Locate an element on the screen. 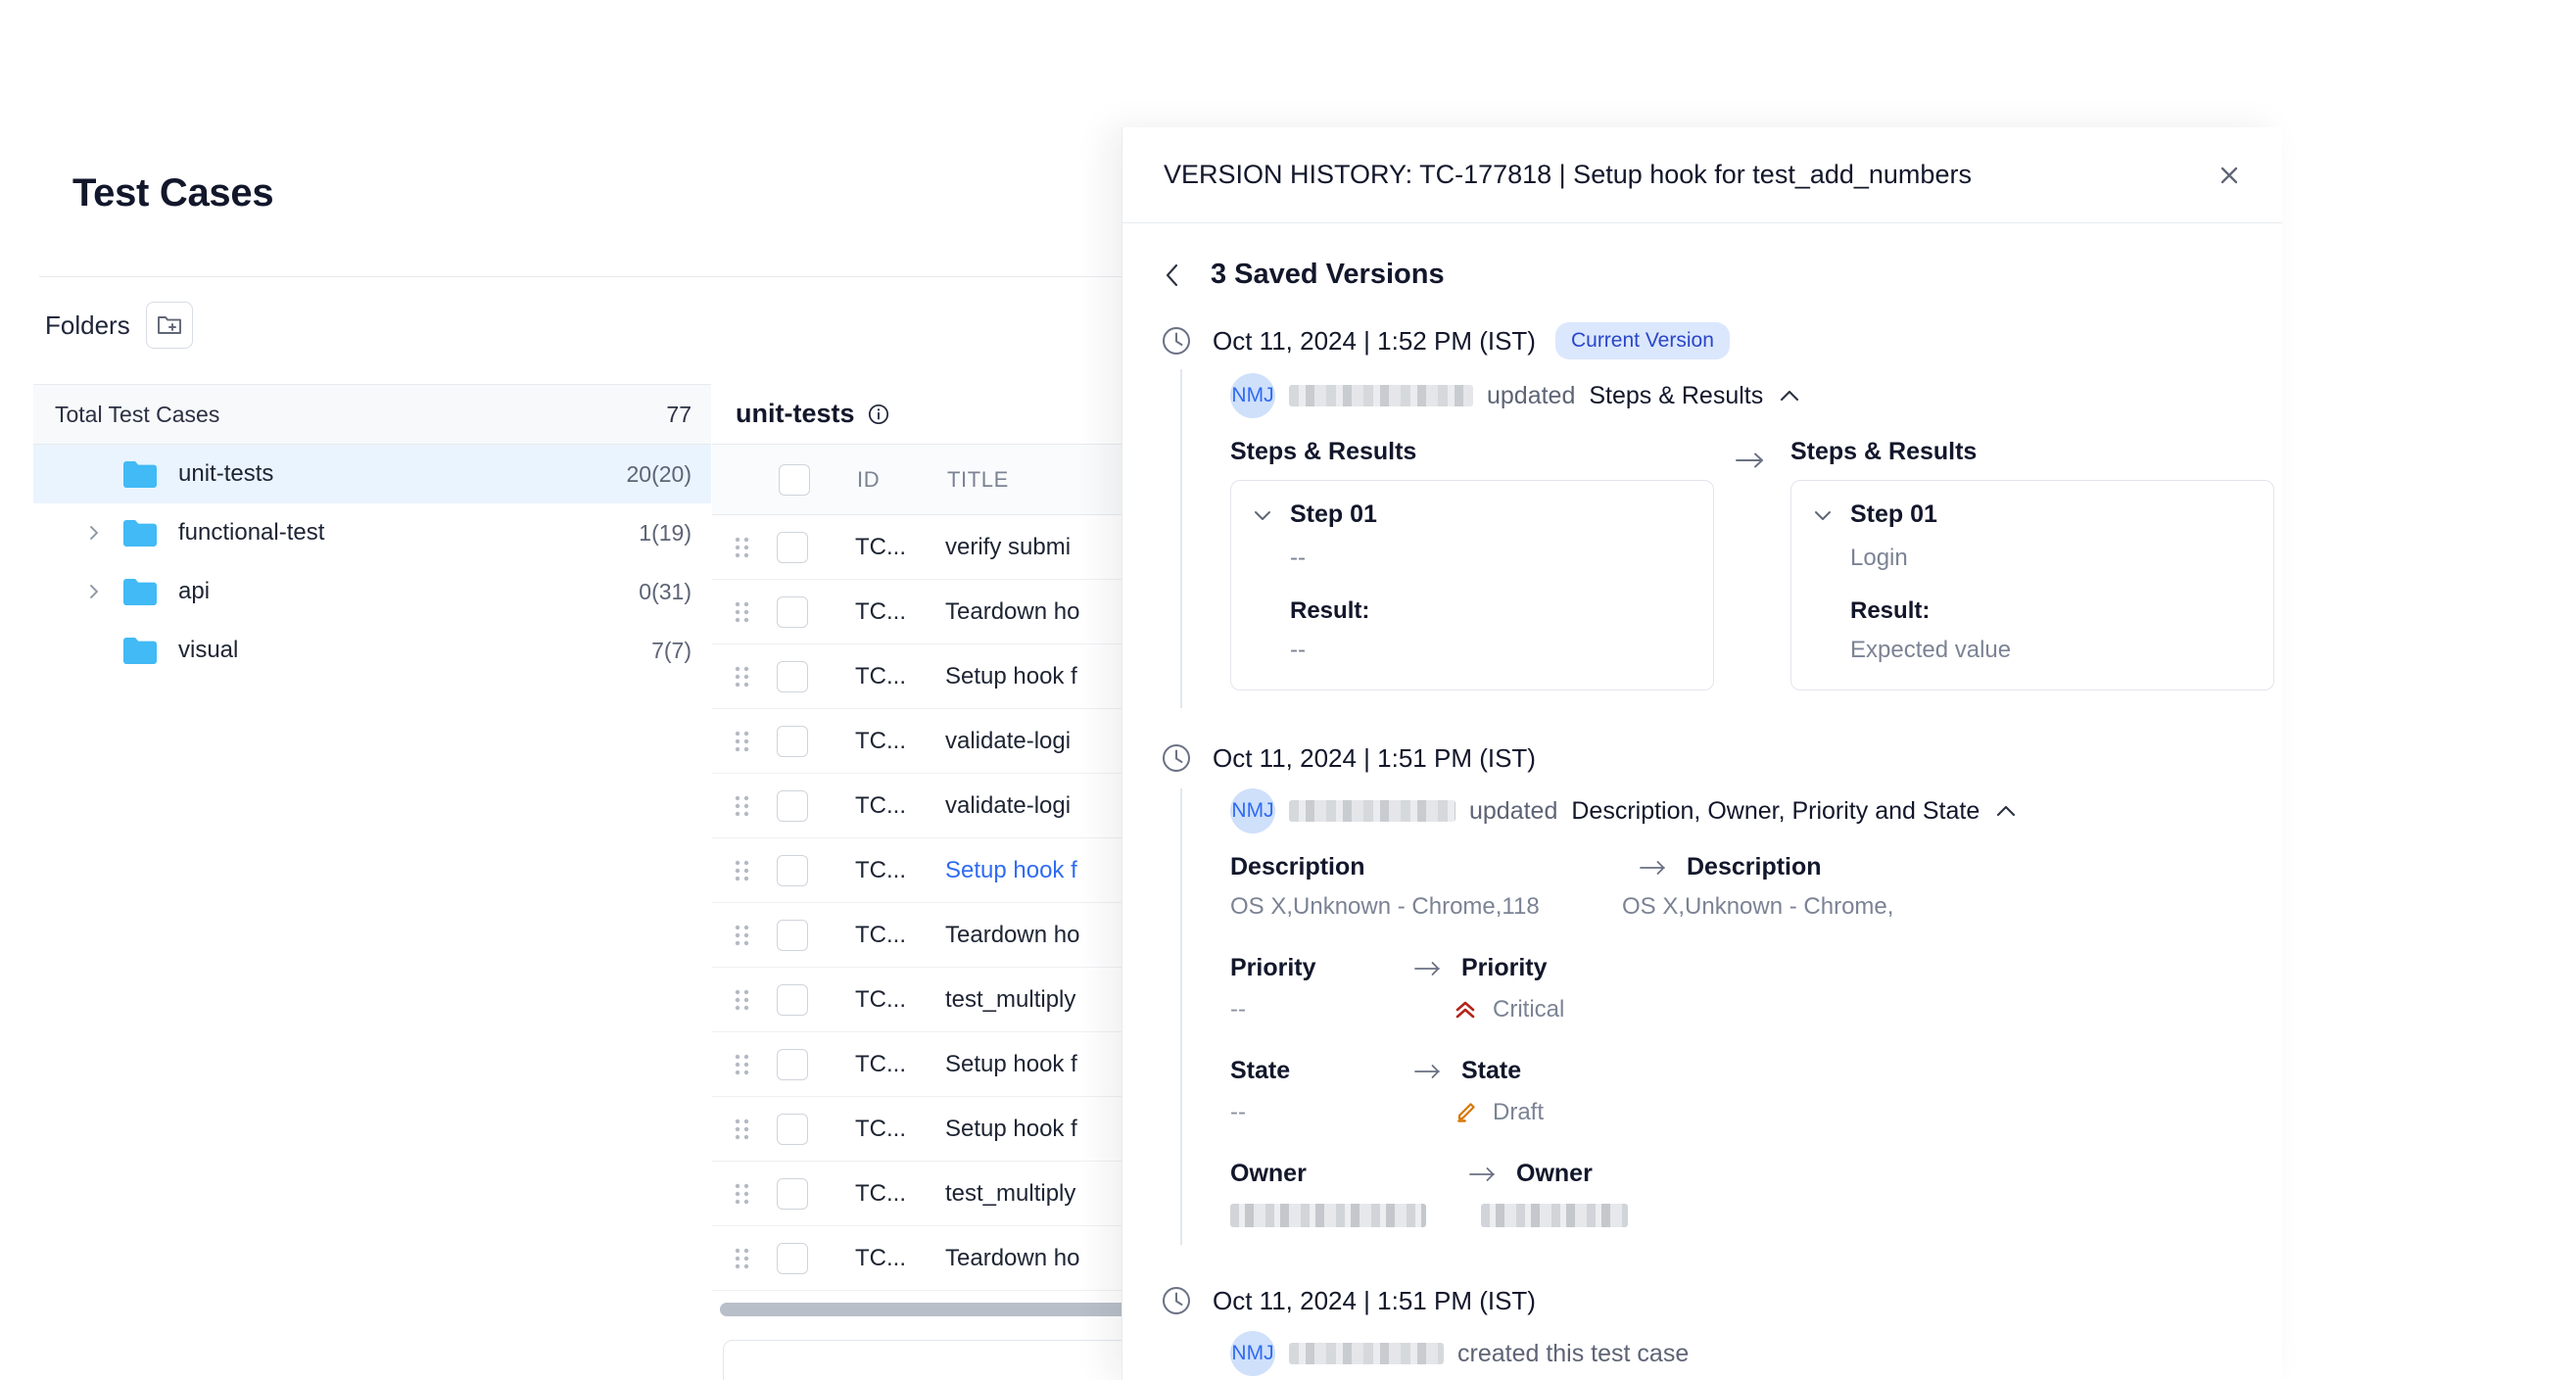  close-button is located at coordinates (2229, 175).